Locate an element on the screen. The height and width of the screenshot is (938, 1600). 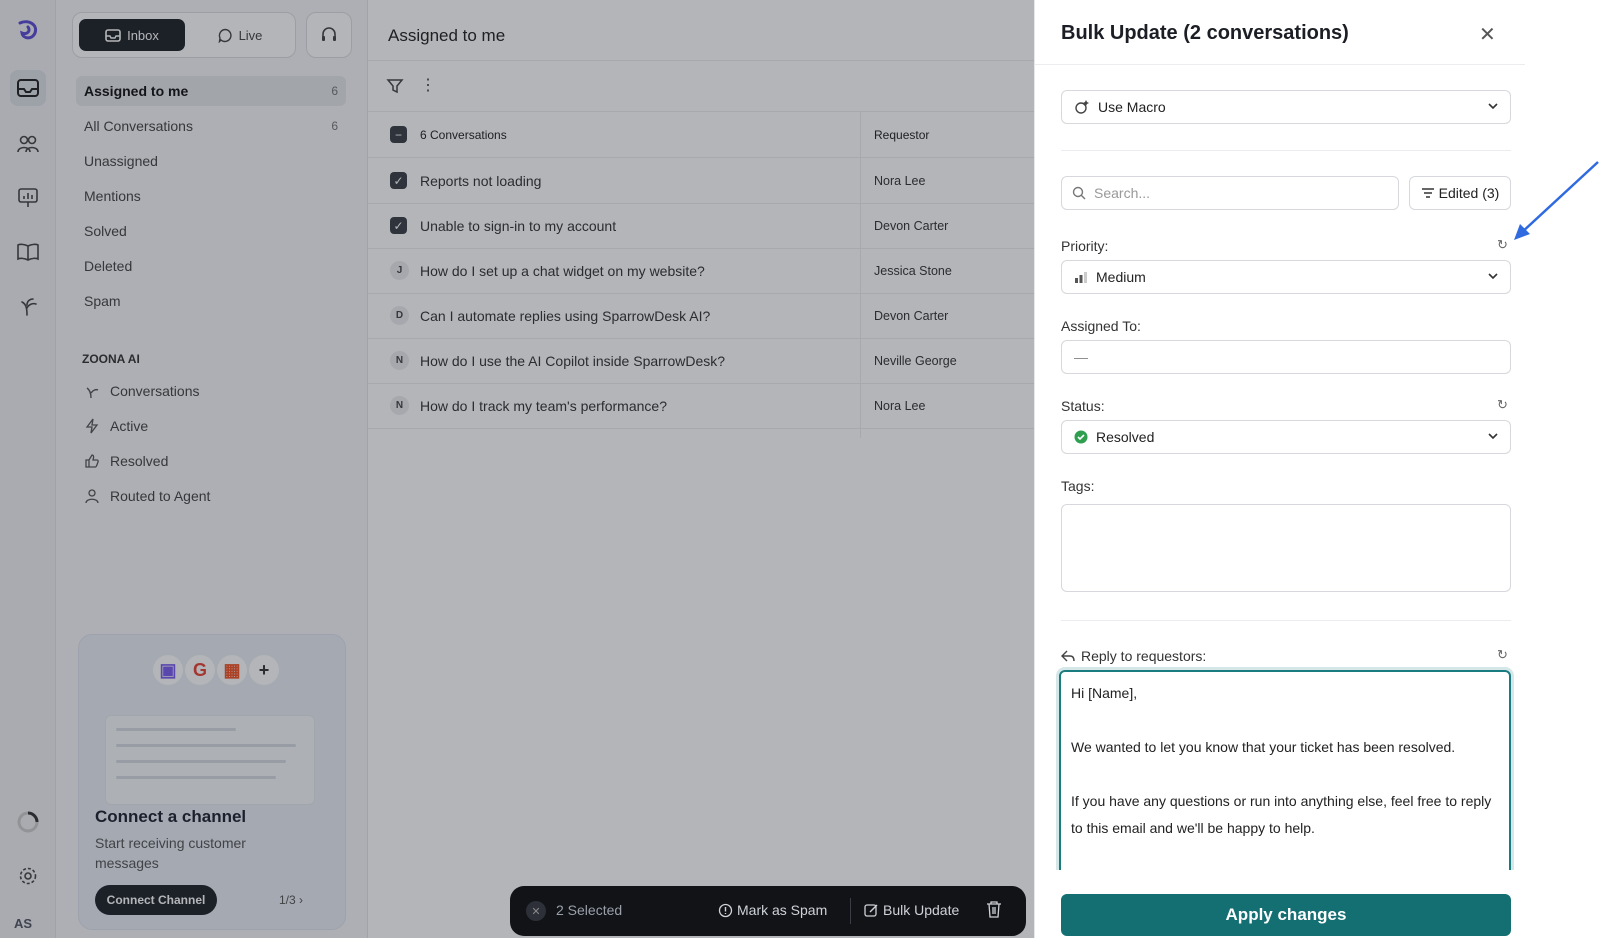
search-icon is located at coordinates (1079, 193).